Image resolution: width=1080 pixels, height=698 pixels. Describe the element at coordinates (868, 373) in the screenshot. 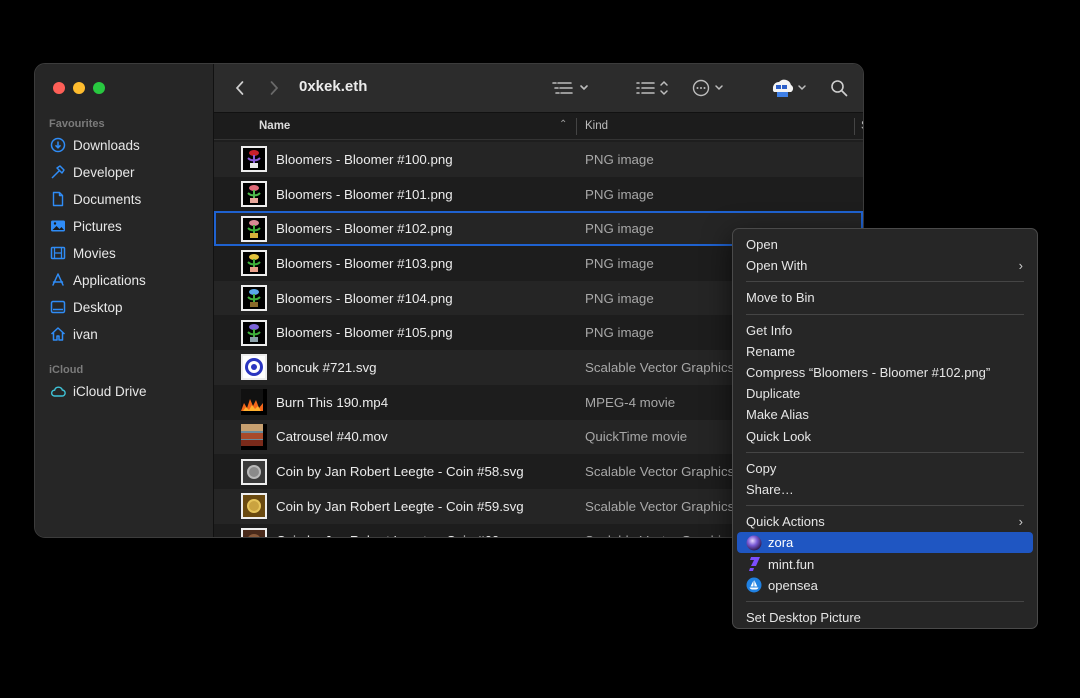

I see `menu-item-label: Compress “Bloomers - Bloomer #102.png”` at that location.